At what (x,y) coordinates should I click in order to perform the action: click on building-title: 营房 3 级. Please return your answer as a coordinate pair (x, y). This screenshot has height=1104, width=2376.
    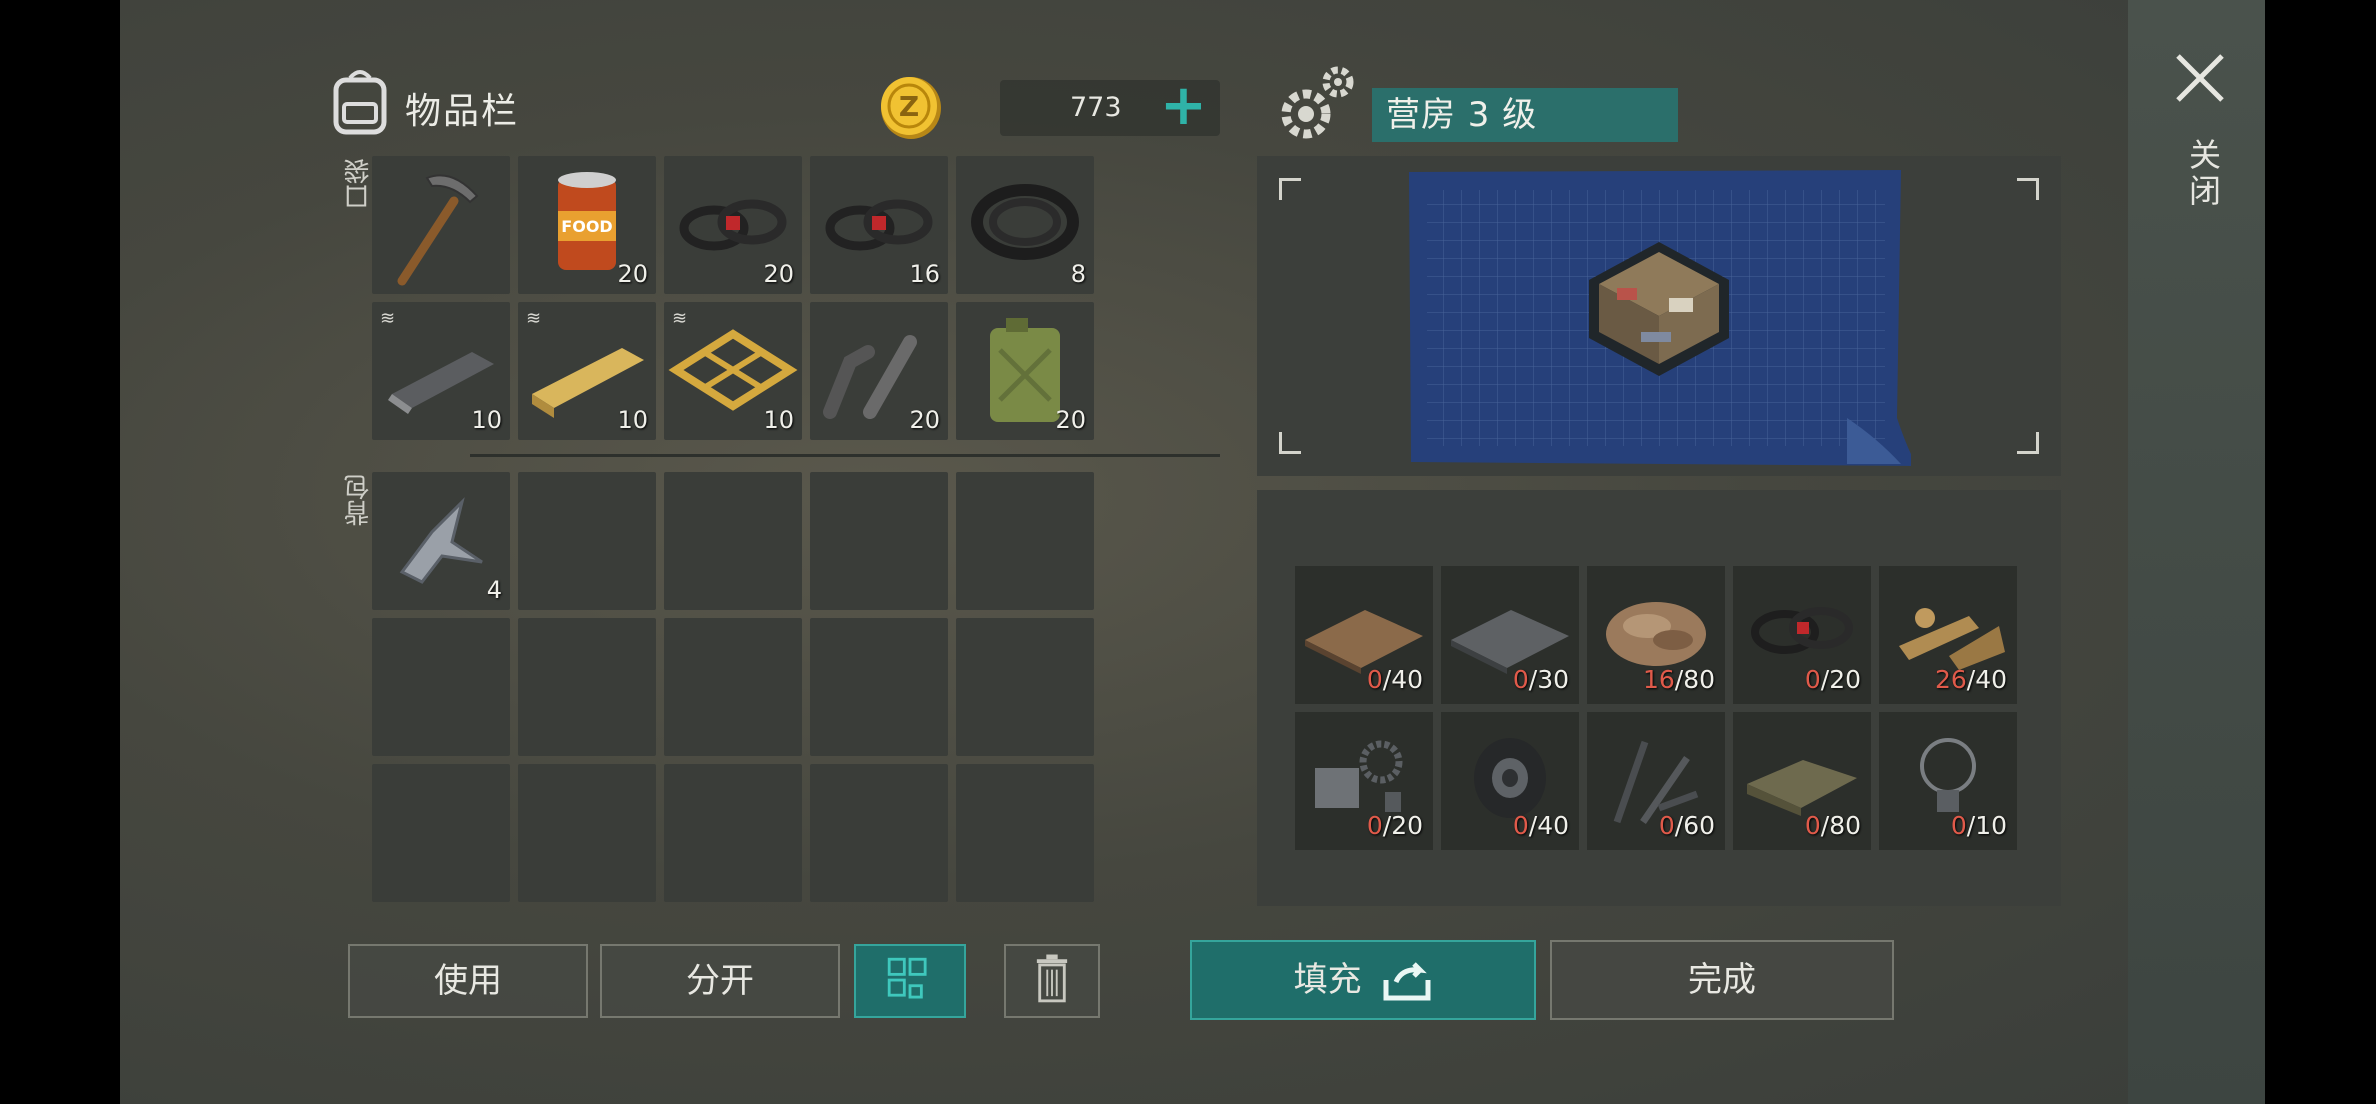
    Looking at the image, I should click on (1525, 115).